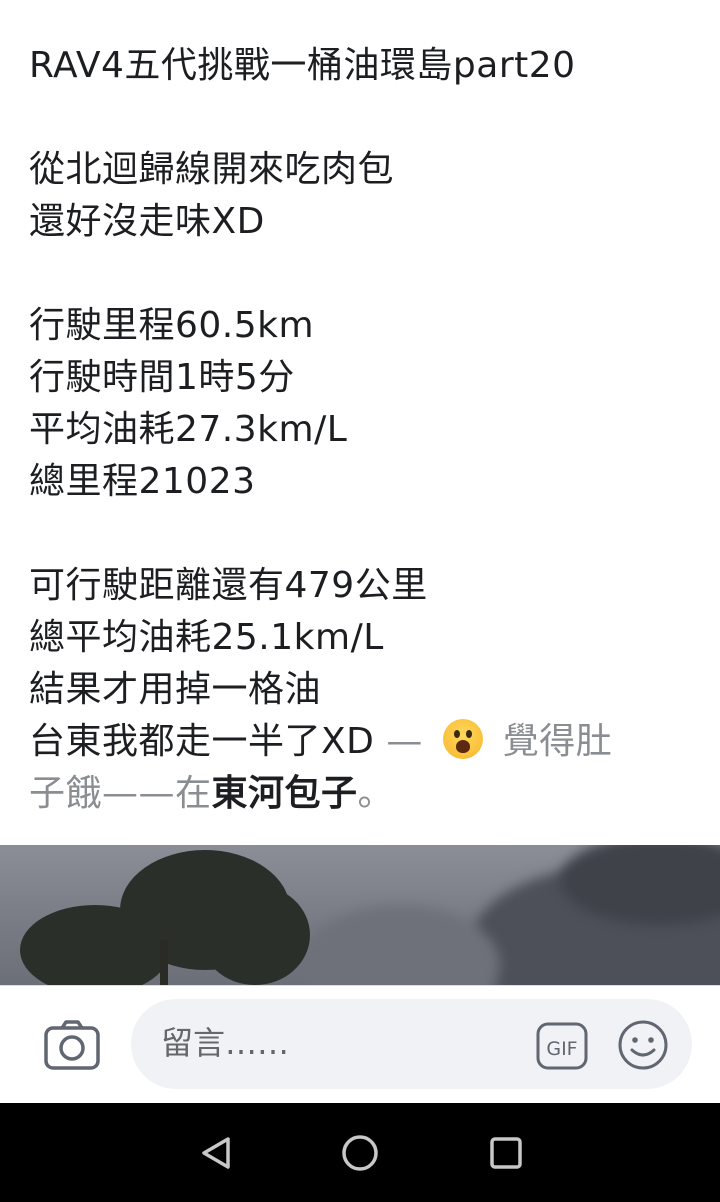  I want to click on recents-icon, so click(506, 1153).